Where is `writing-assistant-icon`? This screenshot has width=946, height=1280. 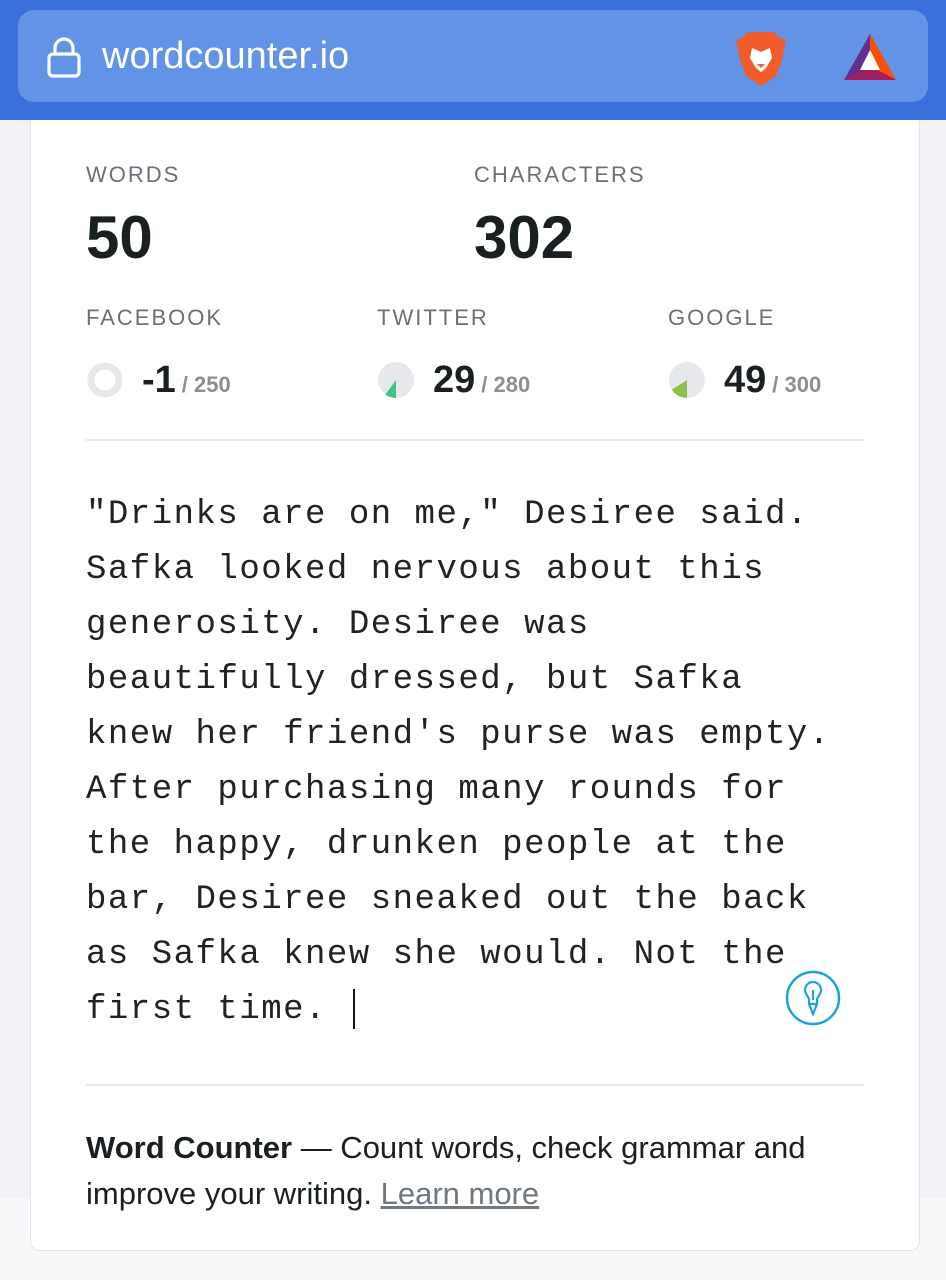
writing-assistant-icon is located at coordinates (813, 998).